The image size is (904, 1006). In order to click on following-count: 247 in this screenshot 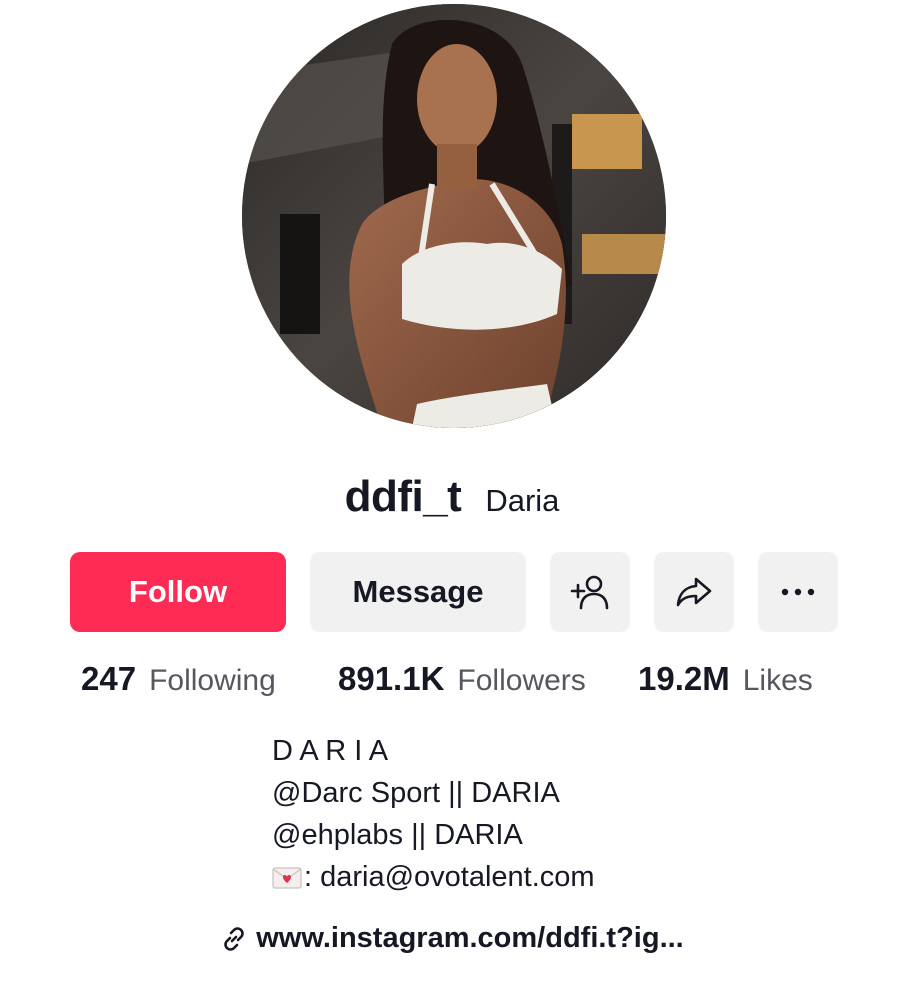, I will do `click(109, 678)`.